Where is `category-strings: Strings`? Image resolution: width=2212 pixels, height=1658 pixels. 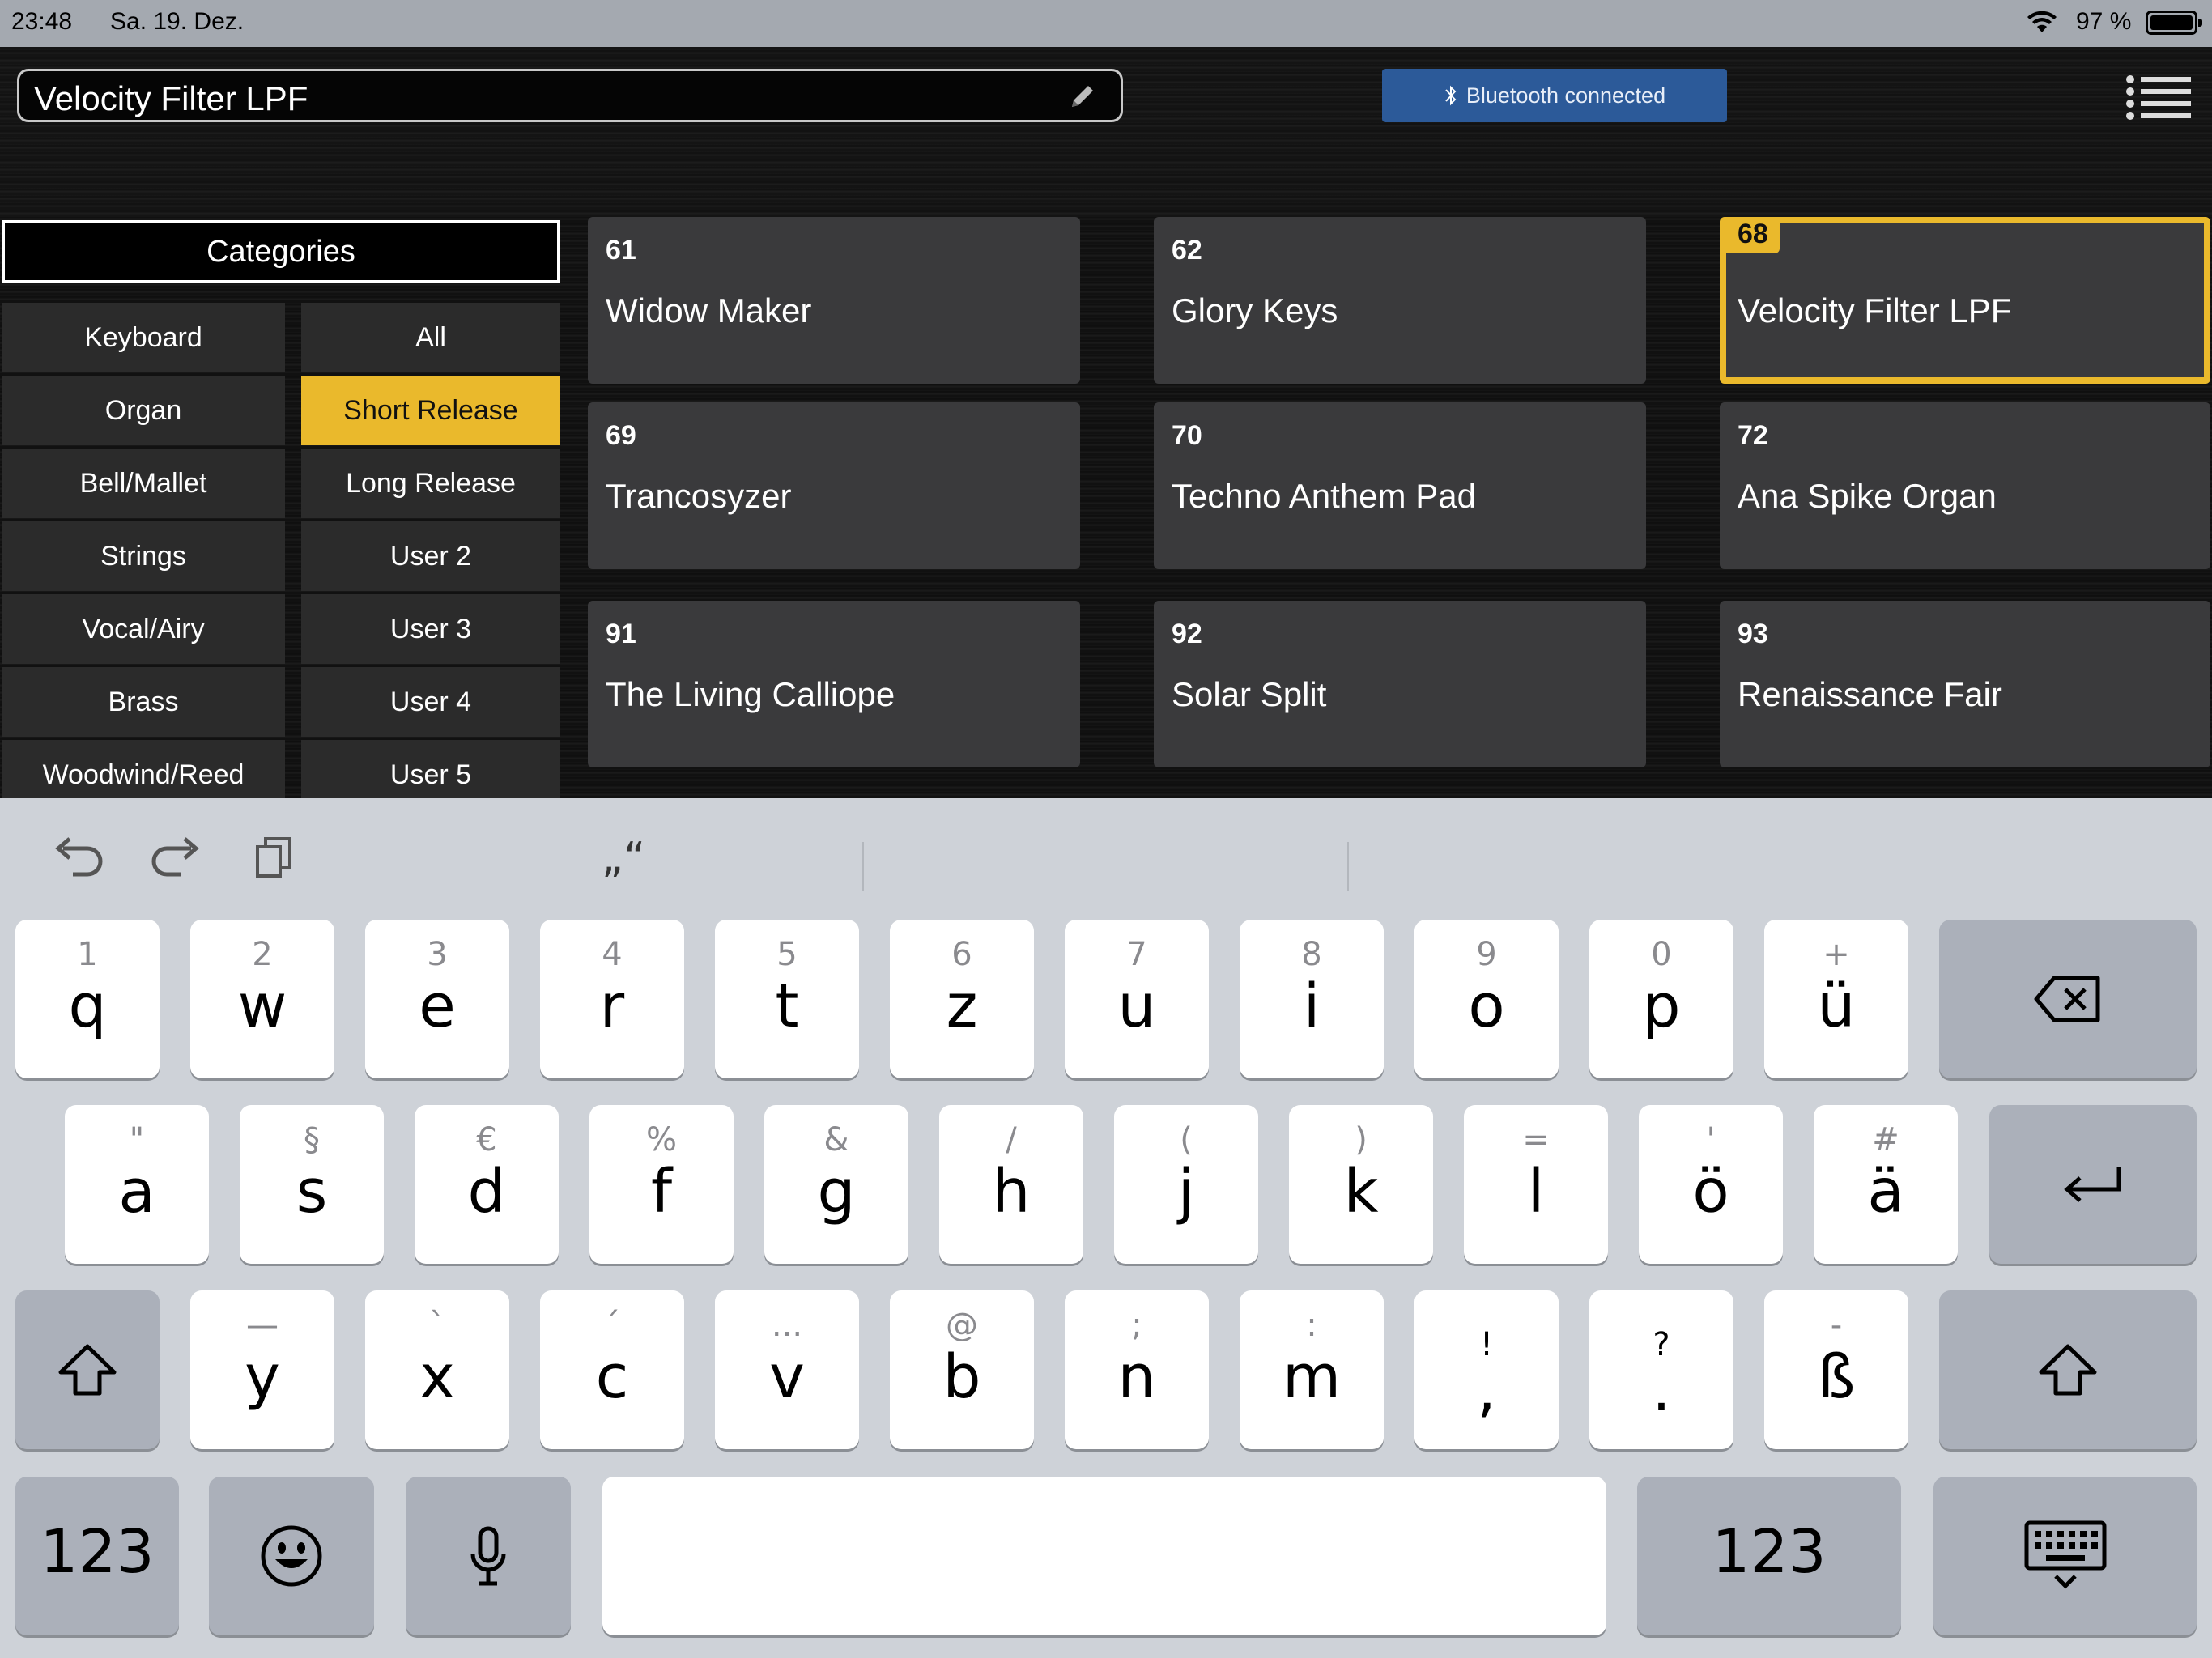 category-strings: Strings is located at coordinates (143, 556).